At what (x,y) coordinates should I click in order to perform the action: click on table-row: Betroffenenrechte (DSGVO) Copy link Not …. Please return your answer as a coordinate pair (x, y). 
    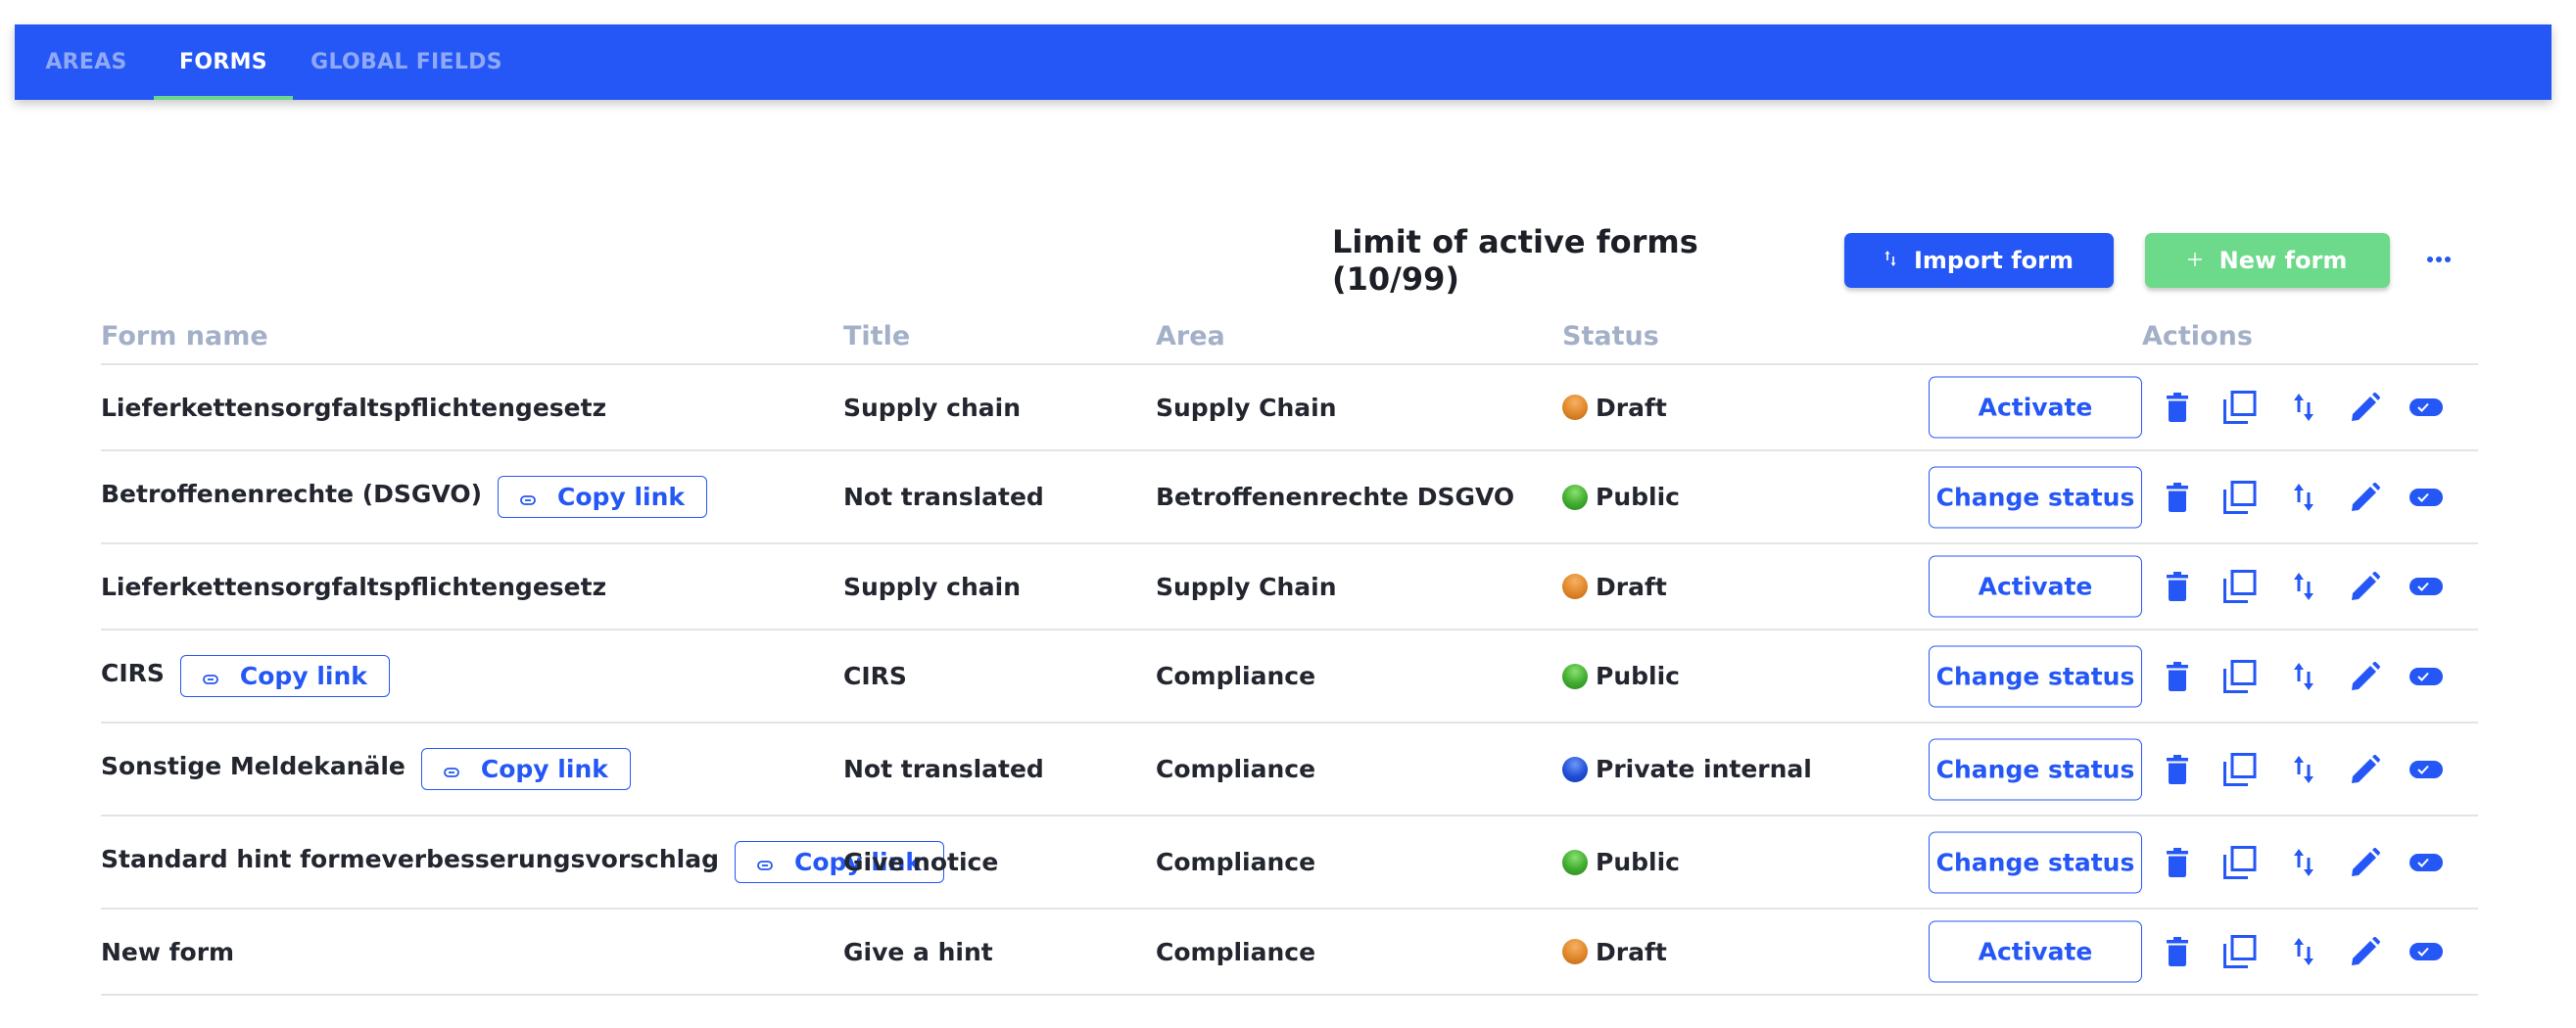
    Looking at the image, I should click on (1290, 497).